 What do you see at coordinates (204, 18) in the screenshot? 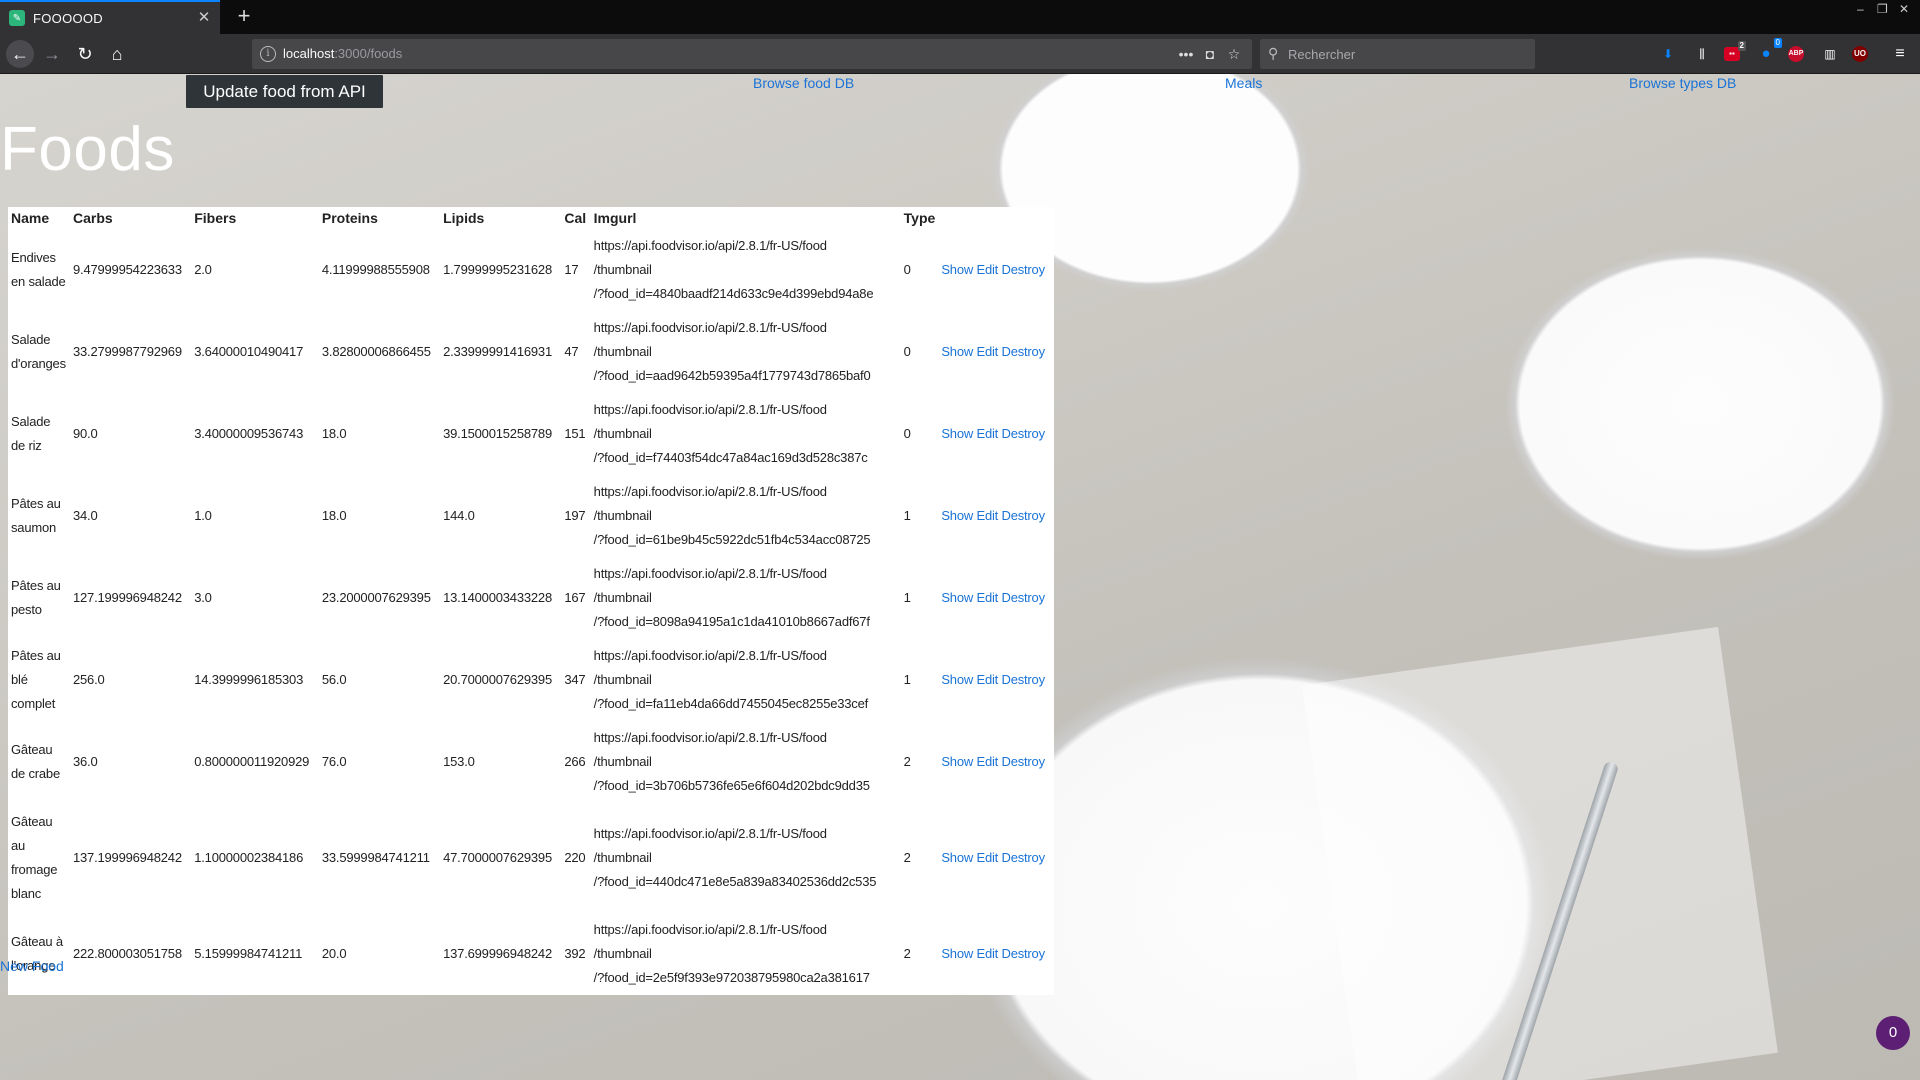
I see `close-tab-icon: ✕` at bounding box center [204, 18].